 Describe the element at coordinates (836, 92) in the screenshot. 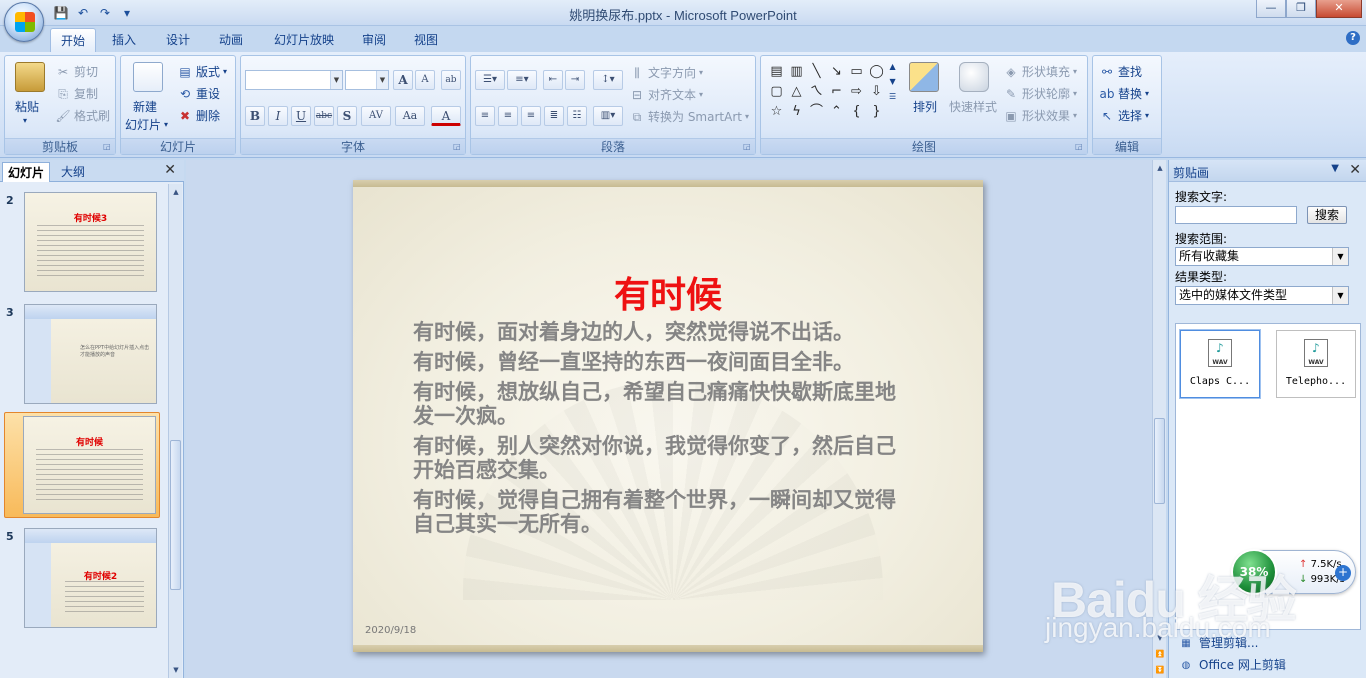

I see `elbow-arrow-shape-icon: ⌐` at that location.